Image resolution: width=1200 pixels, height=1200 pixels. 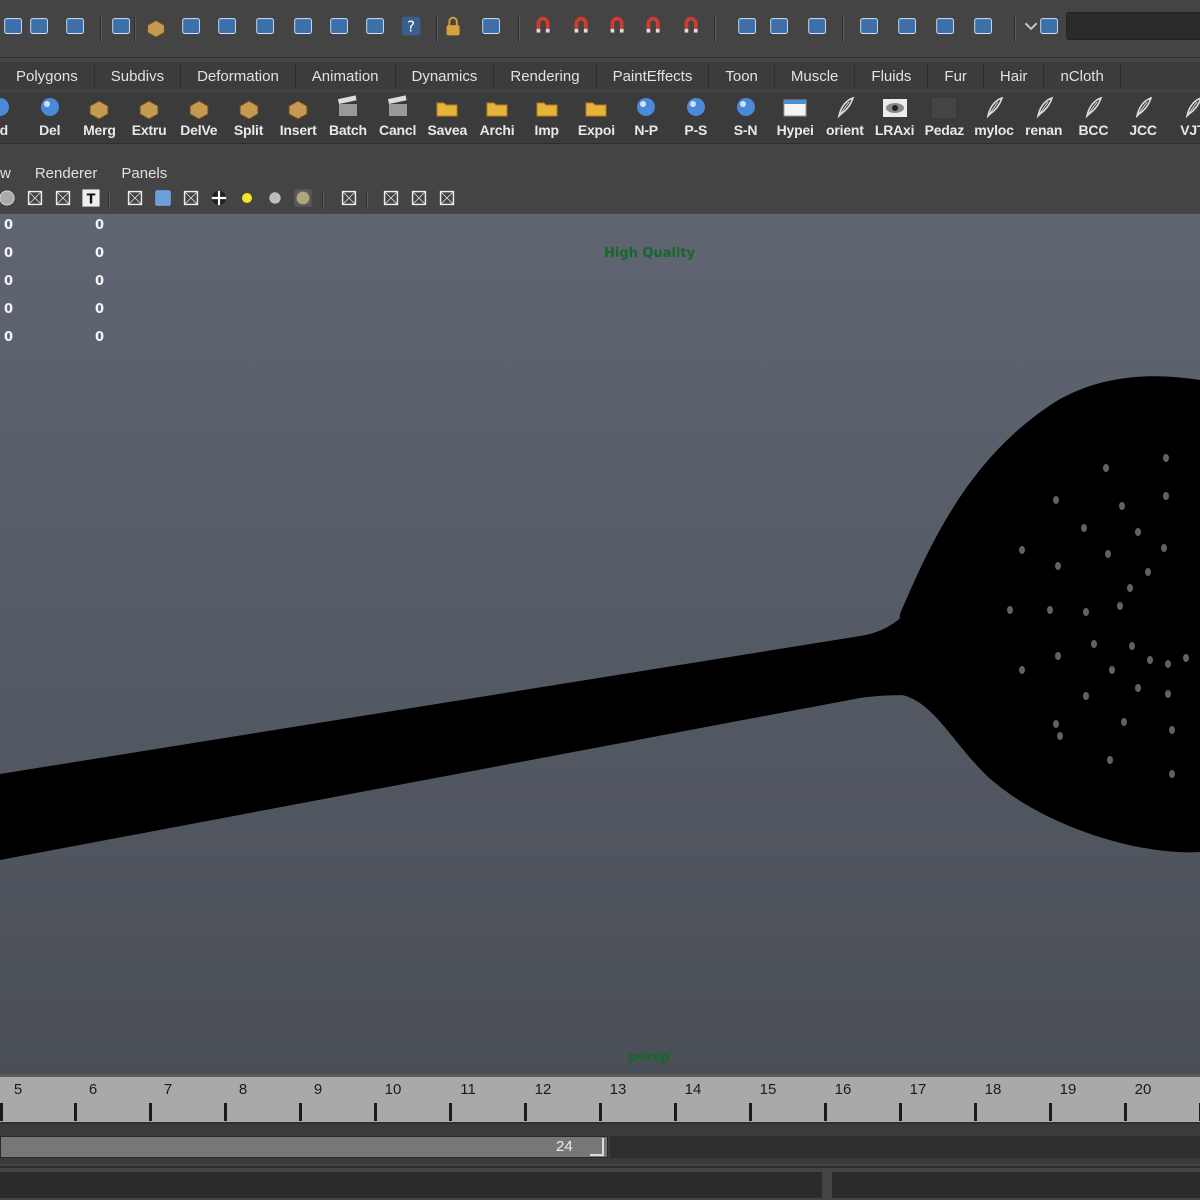 I want to click on shelf-button-extru: Extru, so click(x=149, y=118).